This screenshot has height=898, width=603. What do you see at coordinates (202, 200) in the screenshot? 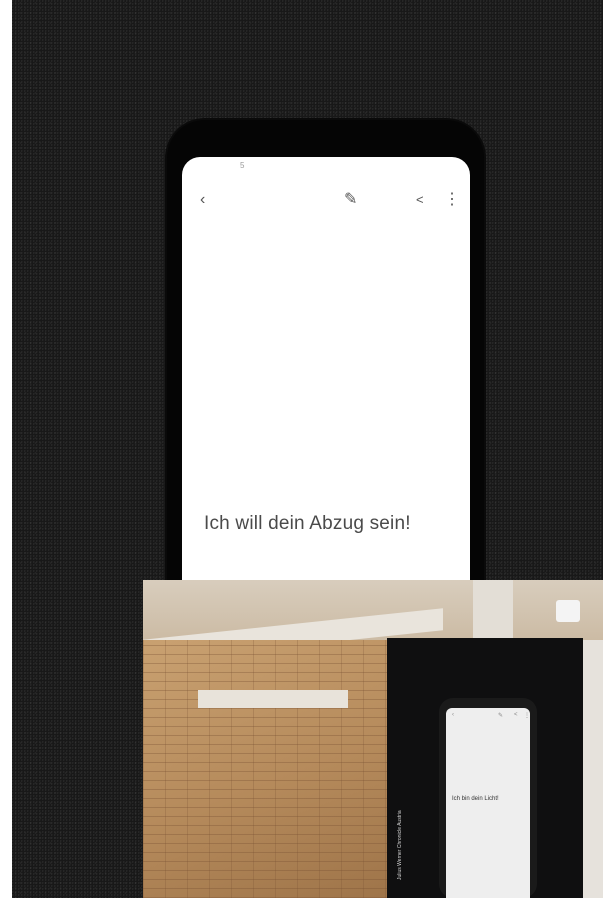
I see `back-icon: ‹` at bounding box center [202, 200].